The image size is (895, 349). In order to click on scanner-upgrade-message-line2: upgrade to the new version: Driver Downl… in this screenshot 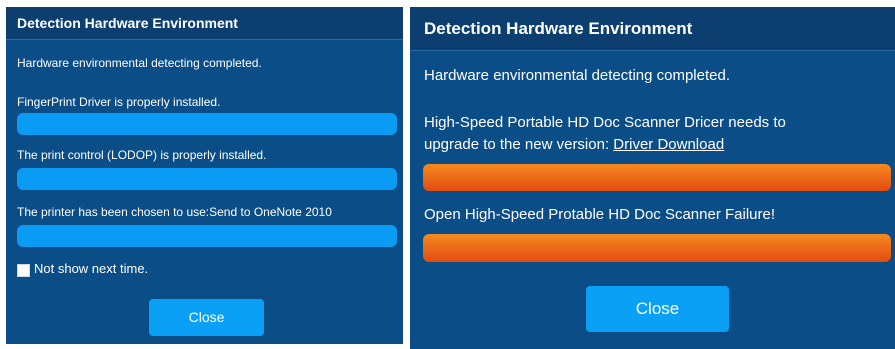, I will do `click(574, 144)`.